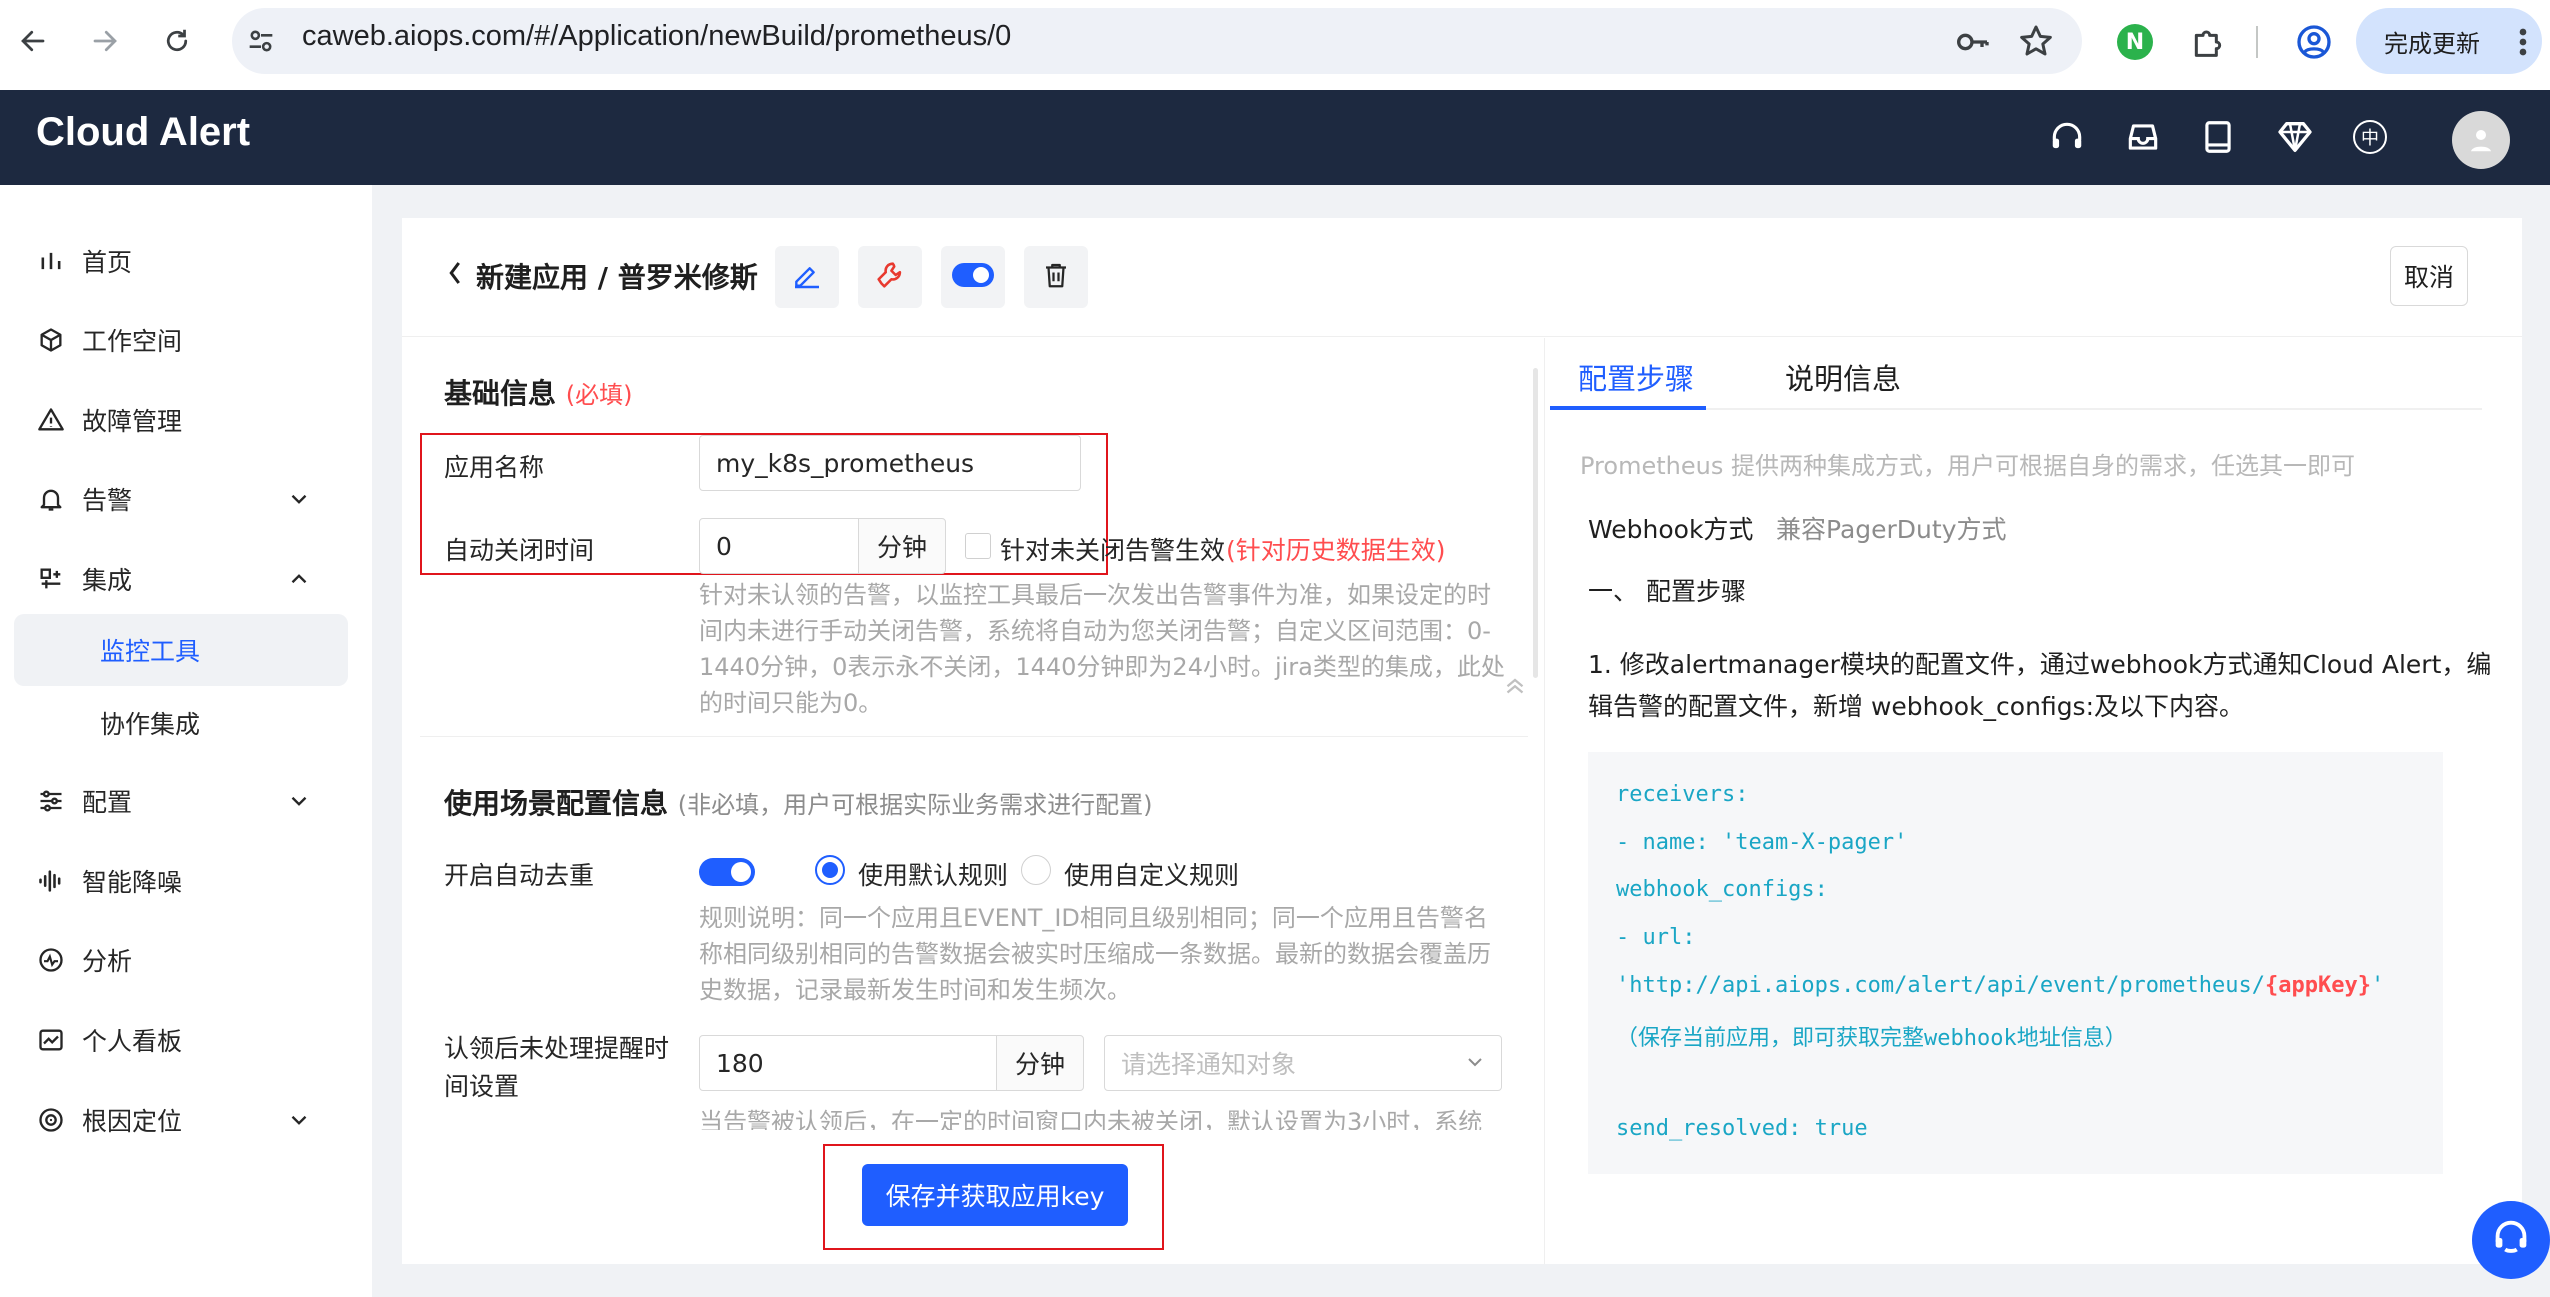  I want to click on chevron-left-icon, so click(455, 276).